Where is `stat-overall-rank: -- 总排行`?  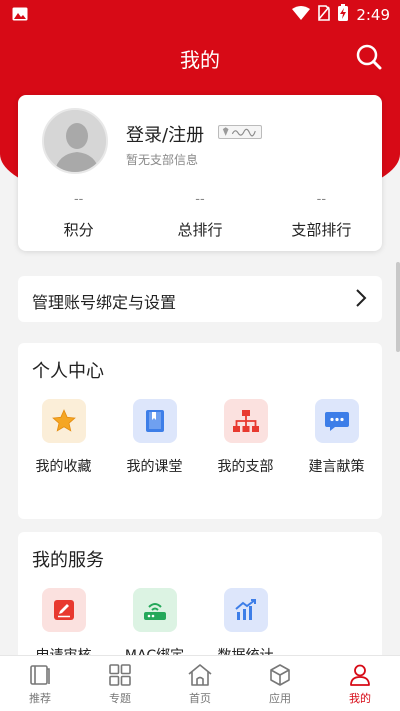 stat-overall-rank: -- 总排行 is located at coordinates (199, 215).